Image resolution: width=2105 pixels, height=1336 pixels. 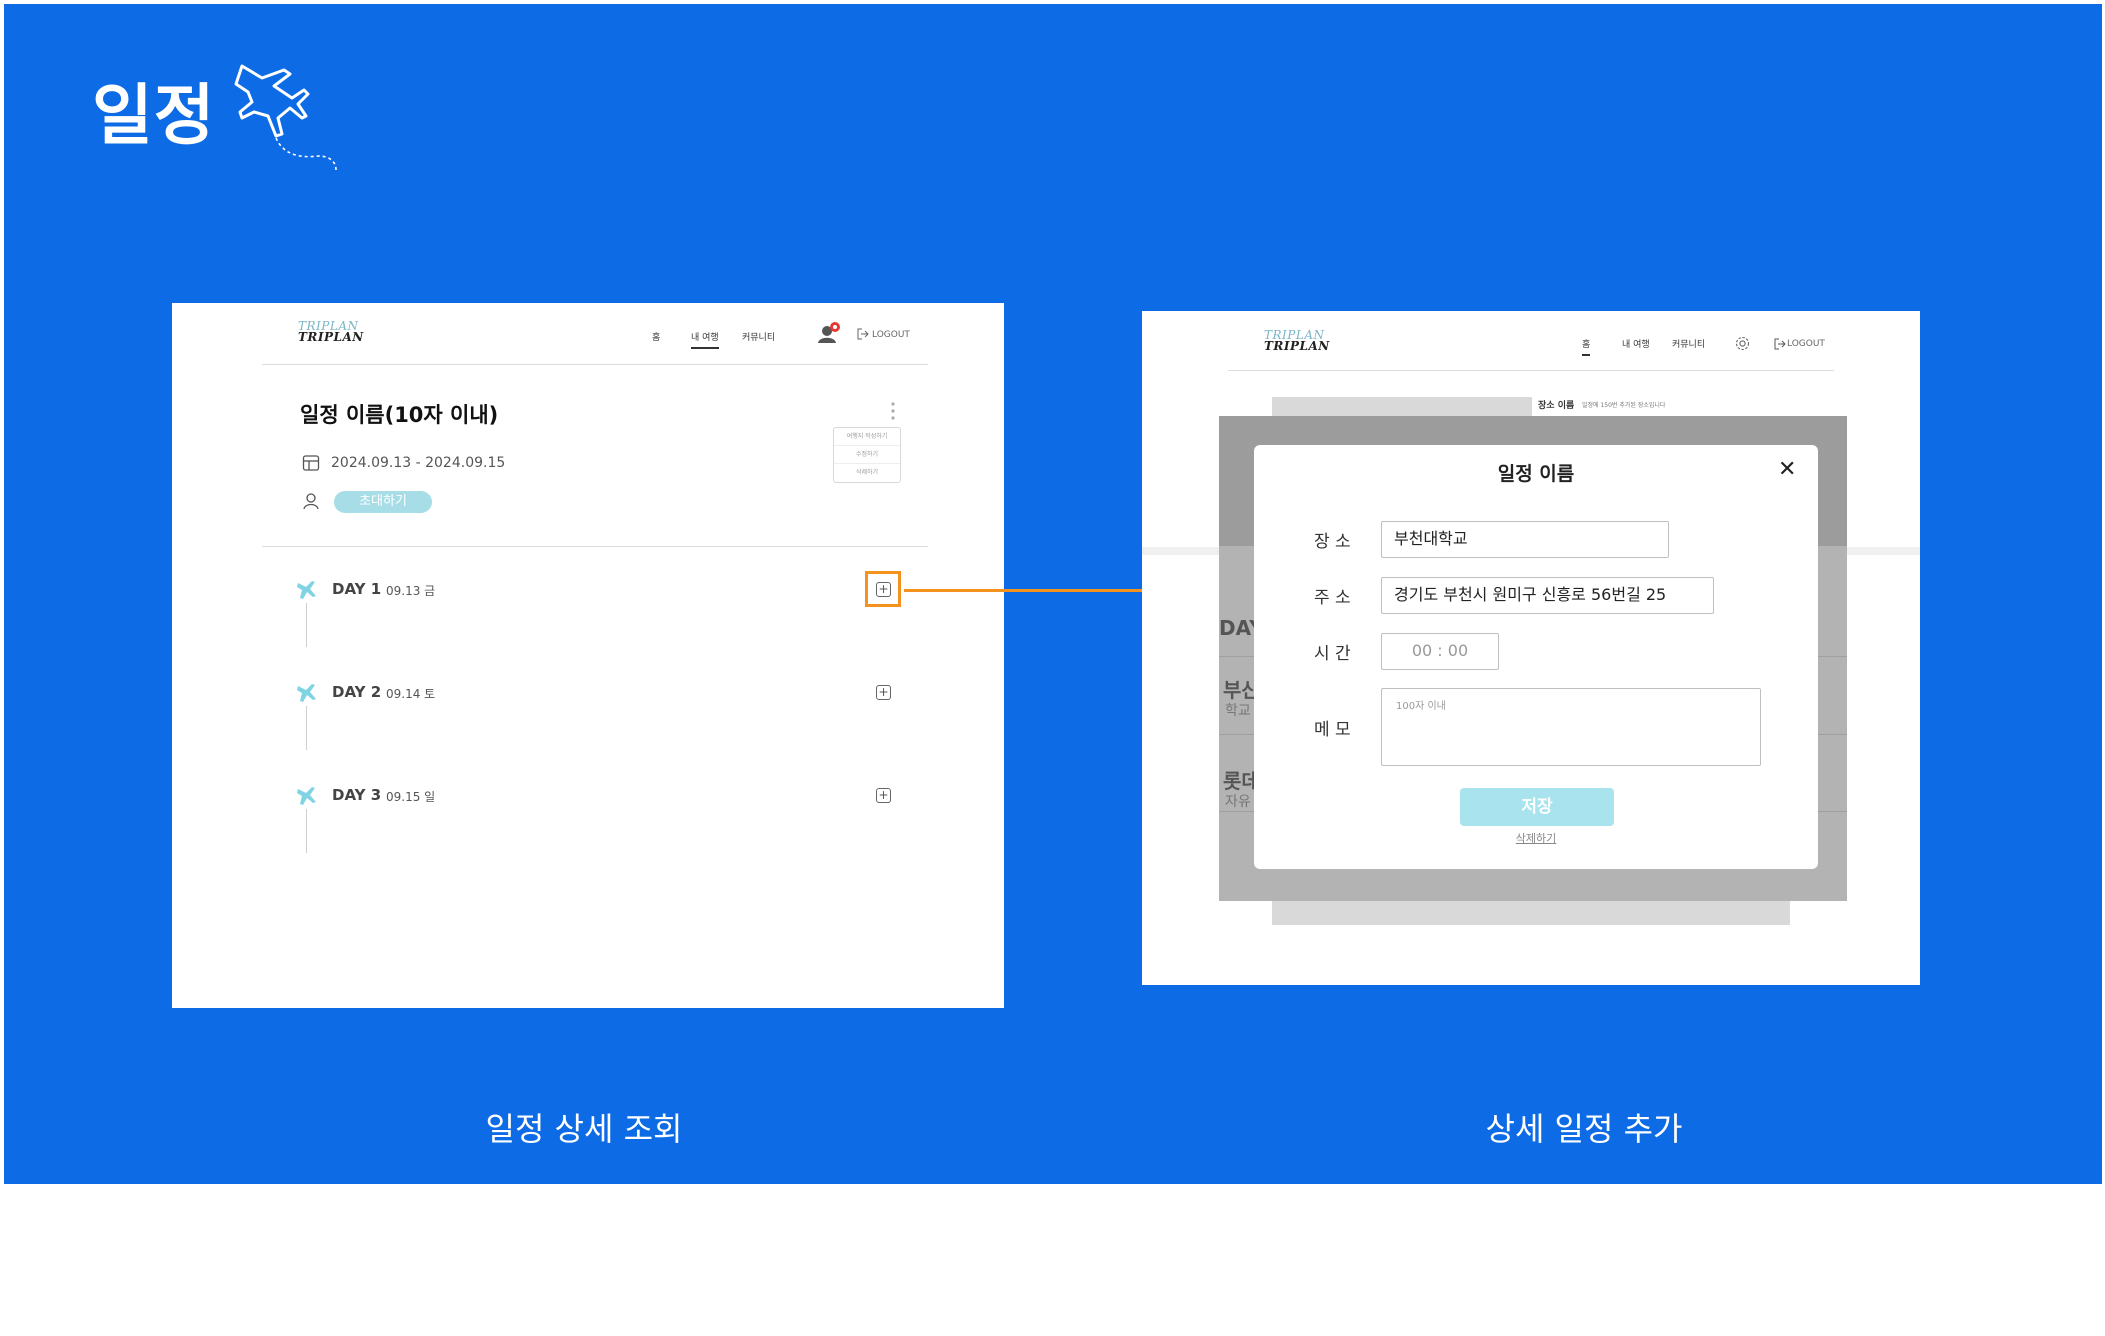 I want to click on invite-button: 초대하기, so click(x=383, y=502).